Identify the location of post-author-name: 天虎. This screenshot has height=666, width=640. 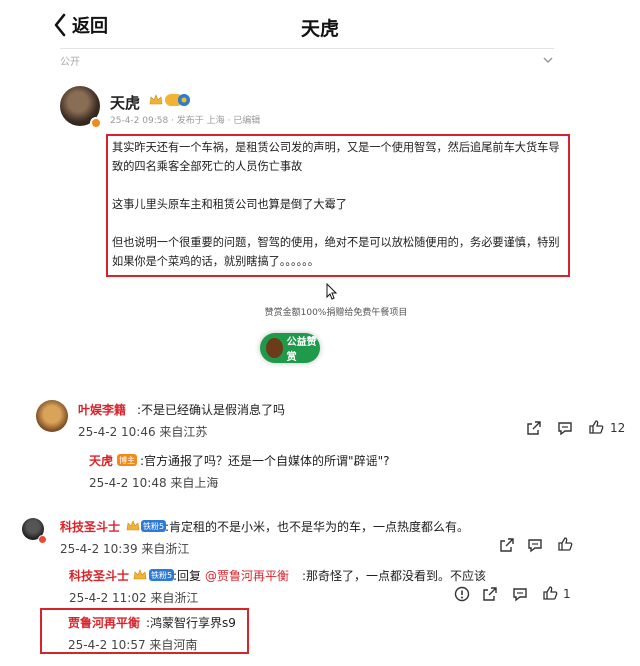
(125, 102).